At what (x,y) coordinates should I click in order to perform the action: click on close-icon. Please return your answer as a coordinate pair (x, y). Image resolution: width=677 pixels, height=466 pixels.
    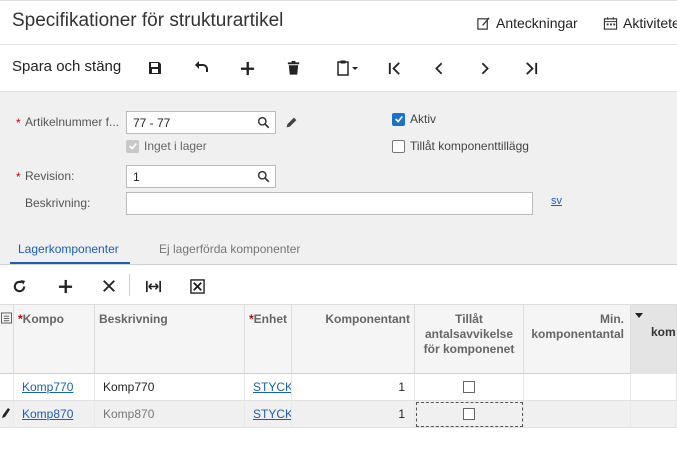
    Looking at the image, I should click on (109, 286).